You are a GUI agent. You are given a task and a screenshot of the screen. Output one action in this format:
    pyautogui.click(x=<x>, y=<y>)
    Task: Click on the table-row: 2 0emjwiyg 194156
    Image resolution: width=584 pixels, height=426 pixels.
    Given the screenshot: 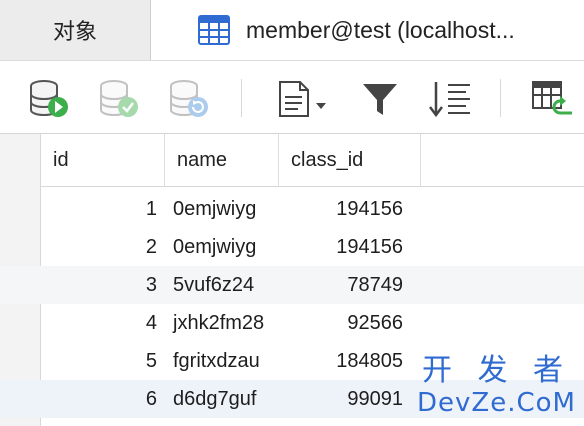 What is the action you would take?
    pyautogui.click(x=292, y=247)
    